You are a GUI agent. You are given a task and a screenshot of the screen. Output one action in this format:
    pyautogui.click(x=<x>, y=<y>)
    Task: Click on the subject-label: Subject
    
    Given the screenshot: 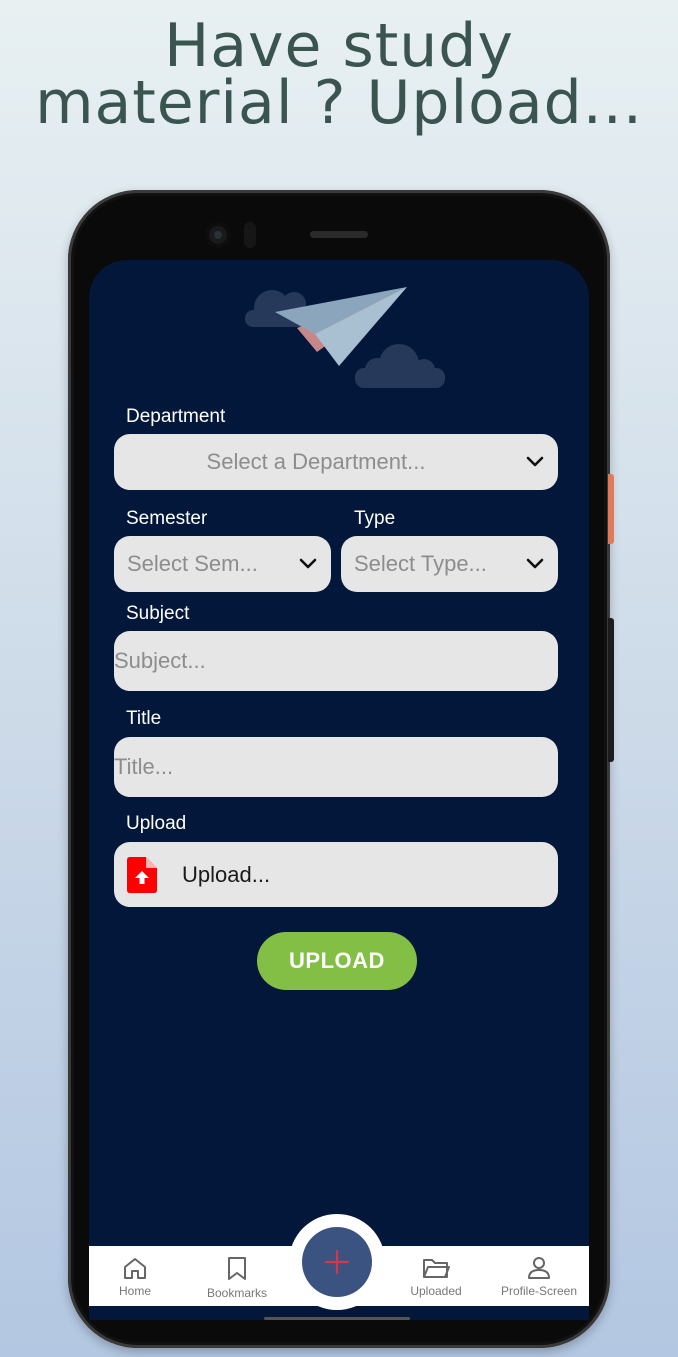 What is the action you would take?
    pyautogui.click(x=158, y=613)
    